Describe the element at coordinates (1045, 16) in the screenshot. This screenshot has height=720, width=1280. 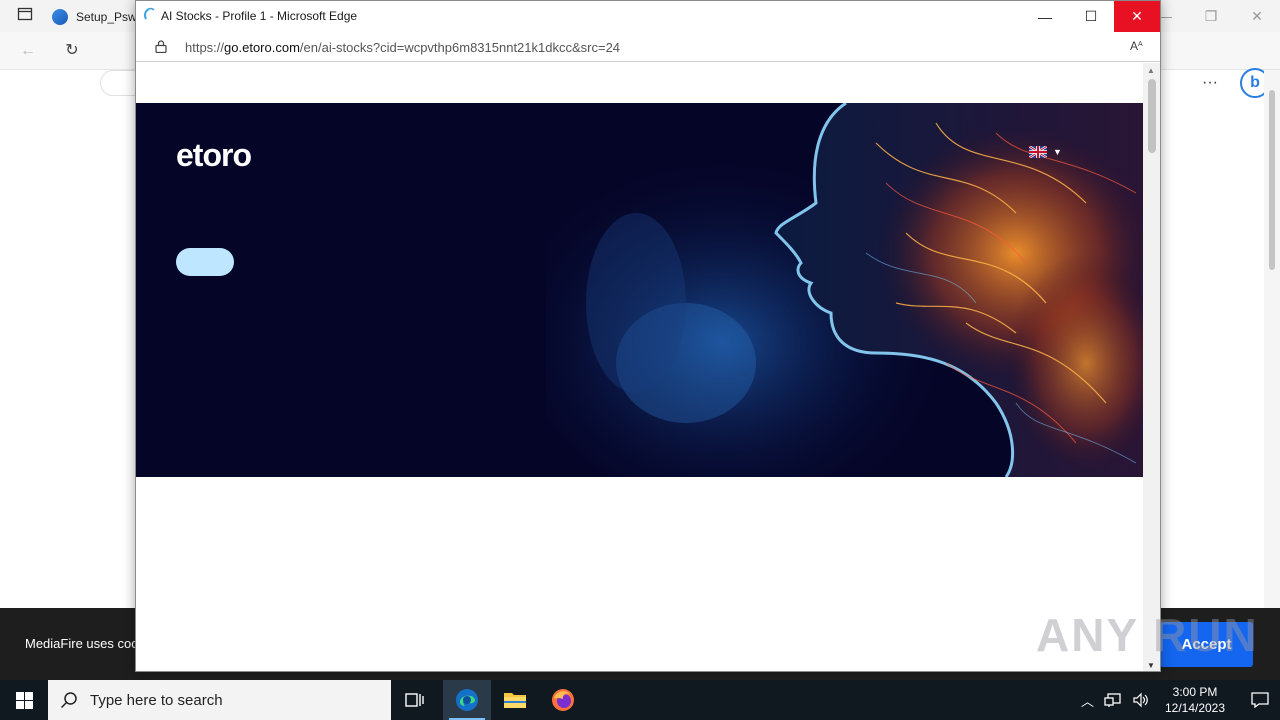
I see `minimize-button: —` at that location.